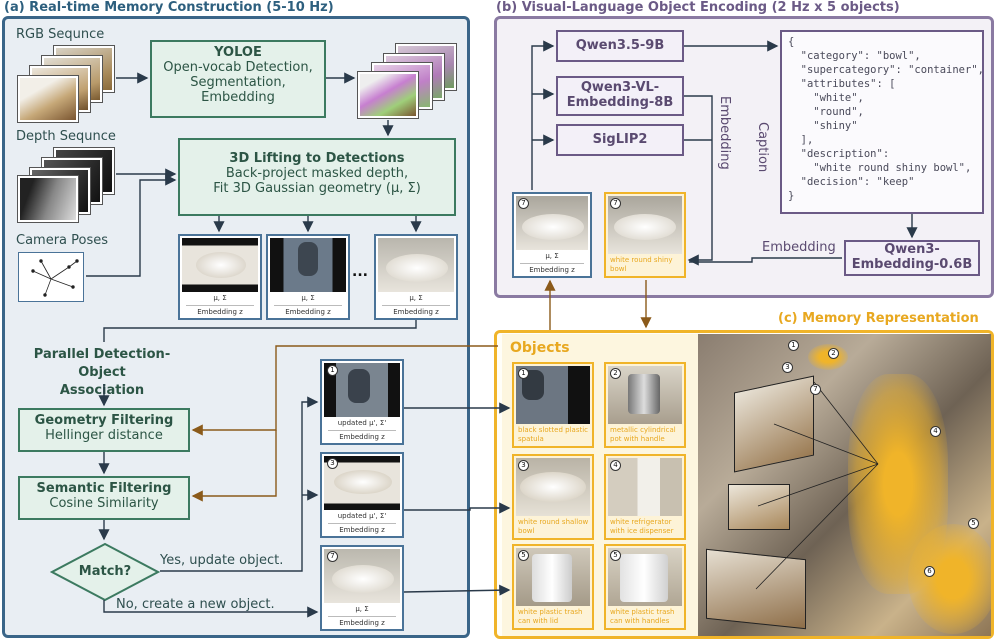 The height and width of the screenshot is (641, 996). What do you see at coordinates (332, 556) in the screenshot?
I see `object-id-badge: 7` at bounding box center [332, 556].